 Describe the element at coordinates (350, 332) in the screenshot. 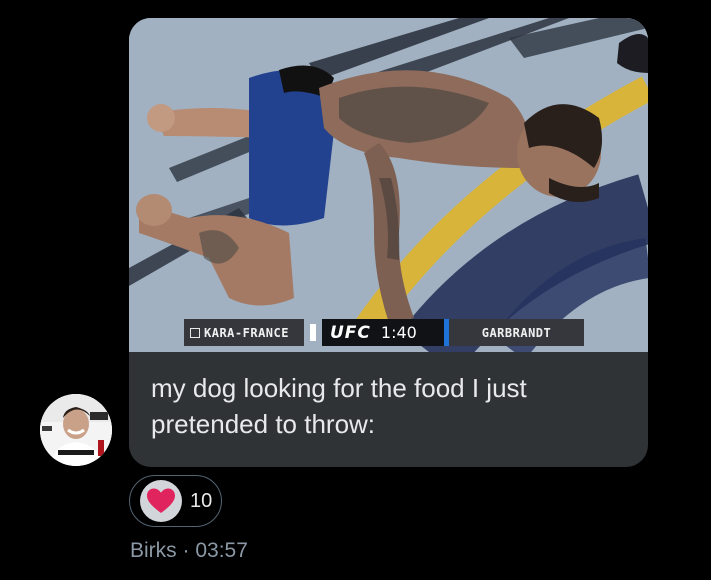

I see `ufc-logo: UFC` at that location.